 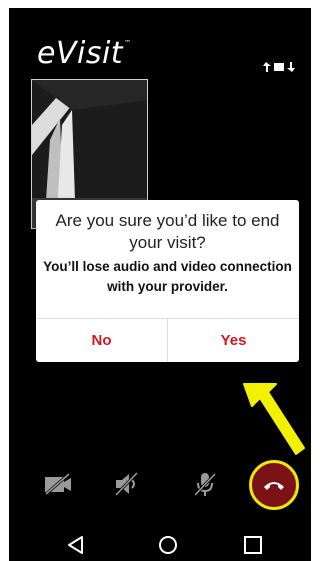 What do you see at coordinates (274, 419) in the screenshot?
I see `highlight-arrow-icon` at bounding box center [274, 419].